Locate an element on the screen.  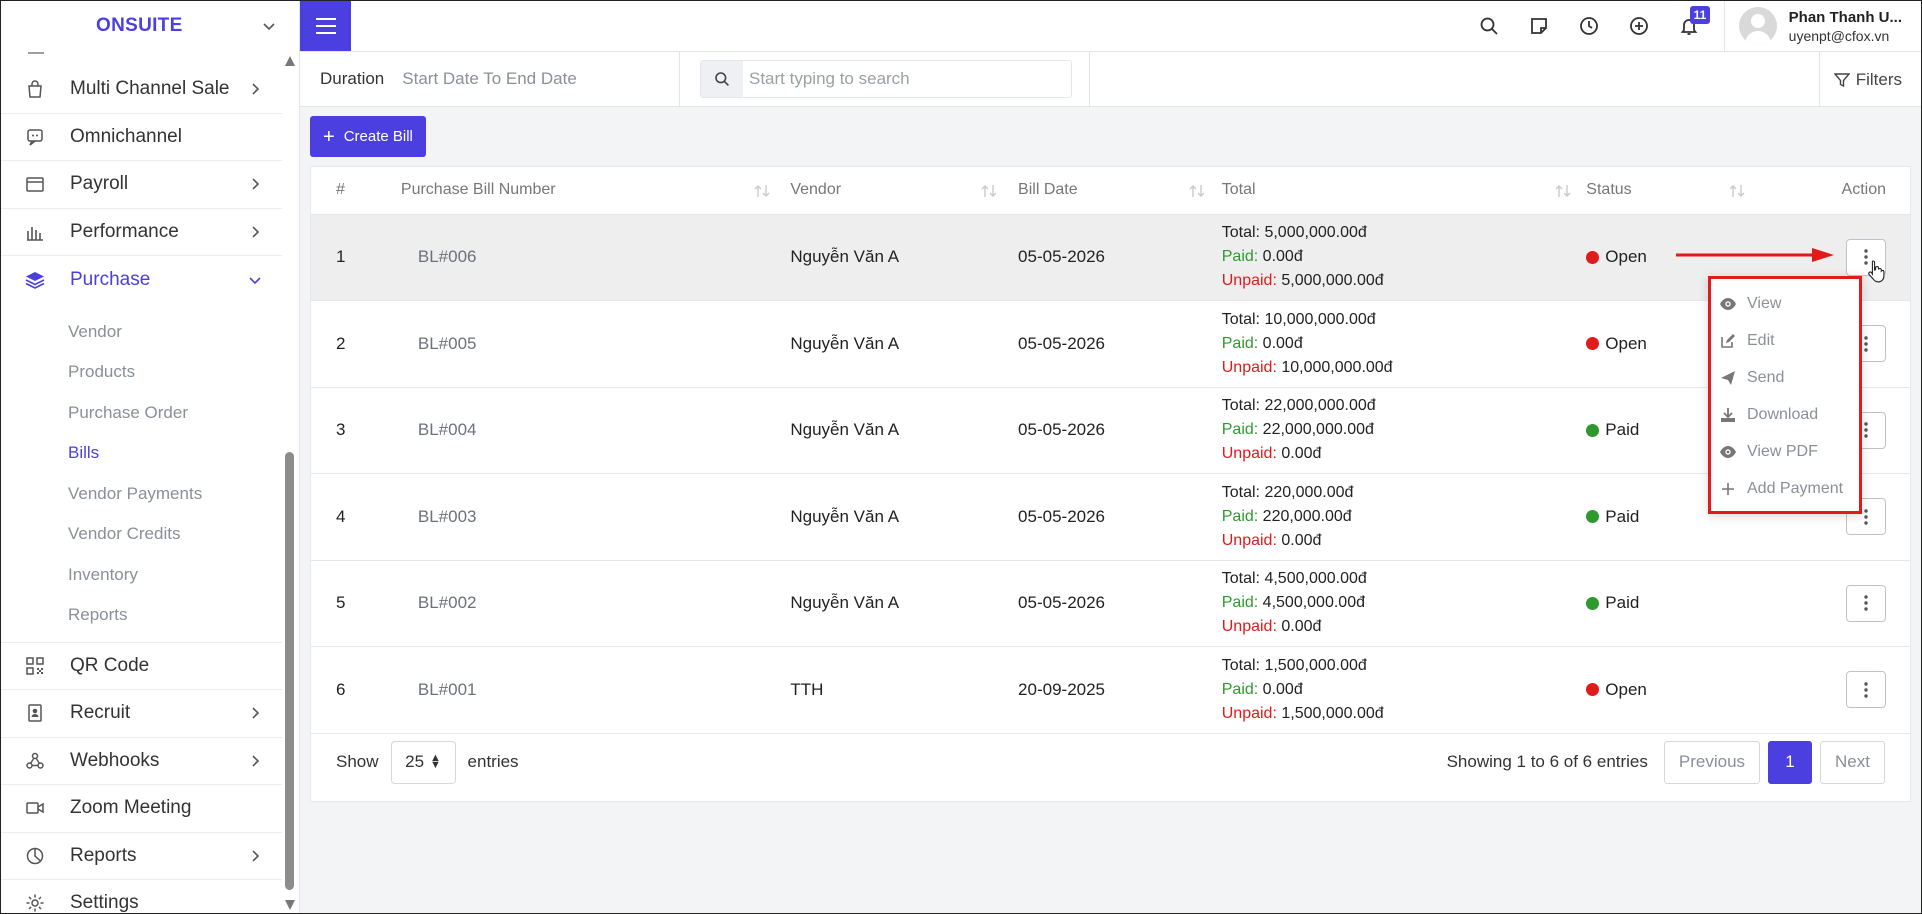
chevron-down-icon is located at coordinates (269, 26).